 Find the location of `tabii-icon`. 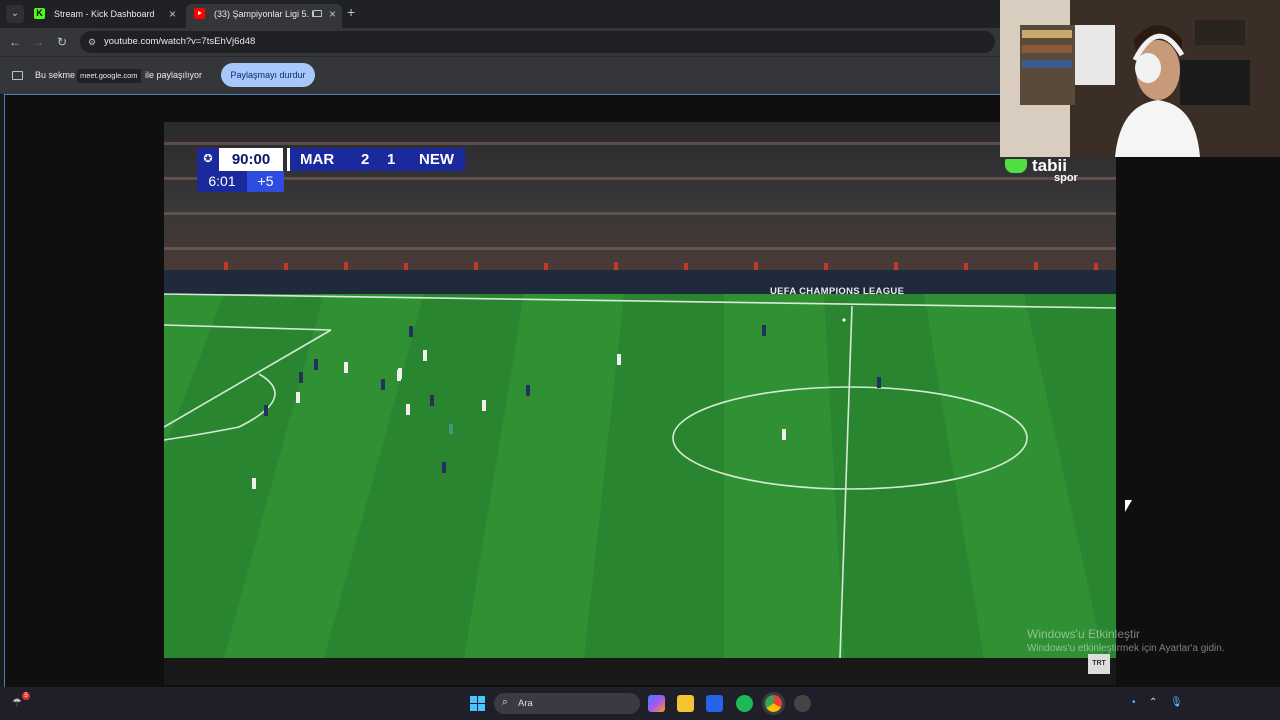

tabii-icon is located at coordinates (1016, 166).